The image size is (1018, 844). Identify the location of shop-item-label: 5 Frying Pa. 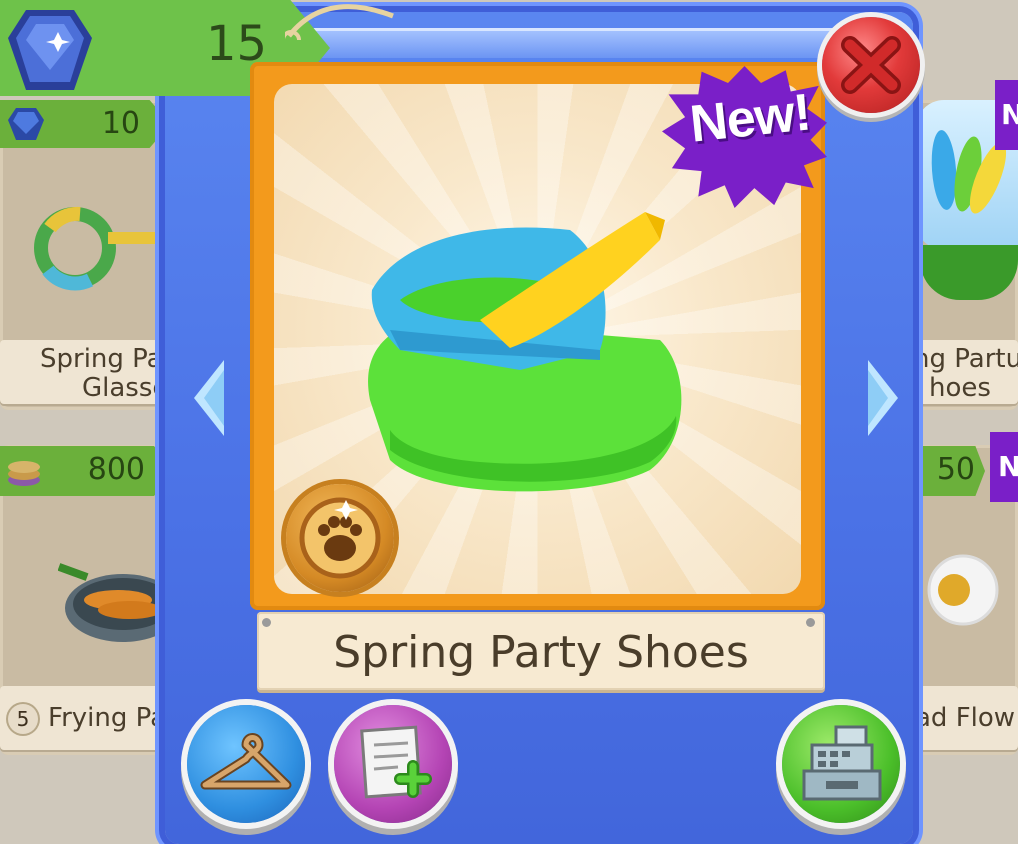
(90, 718).